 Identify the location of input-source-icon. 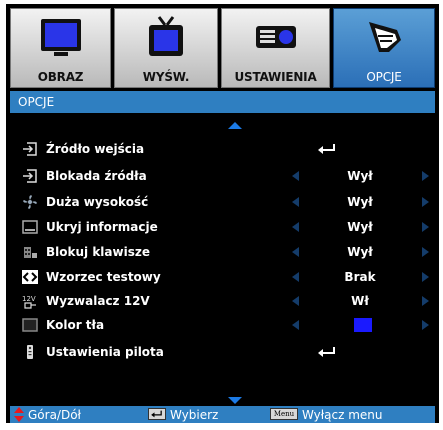
(30, 149).